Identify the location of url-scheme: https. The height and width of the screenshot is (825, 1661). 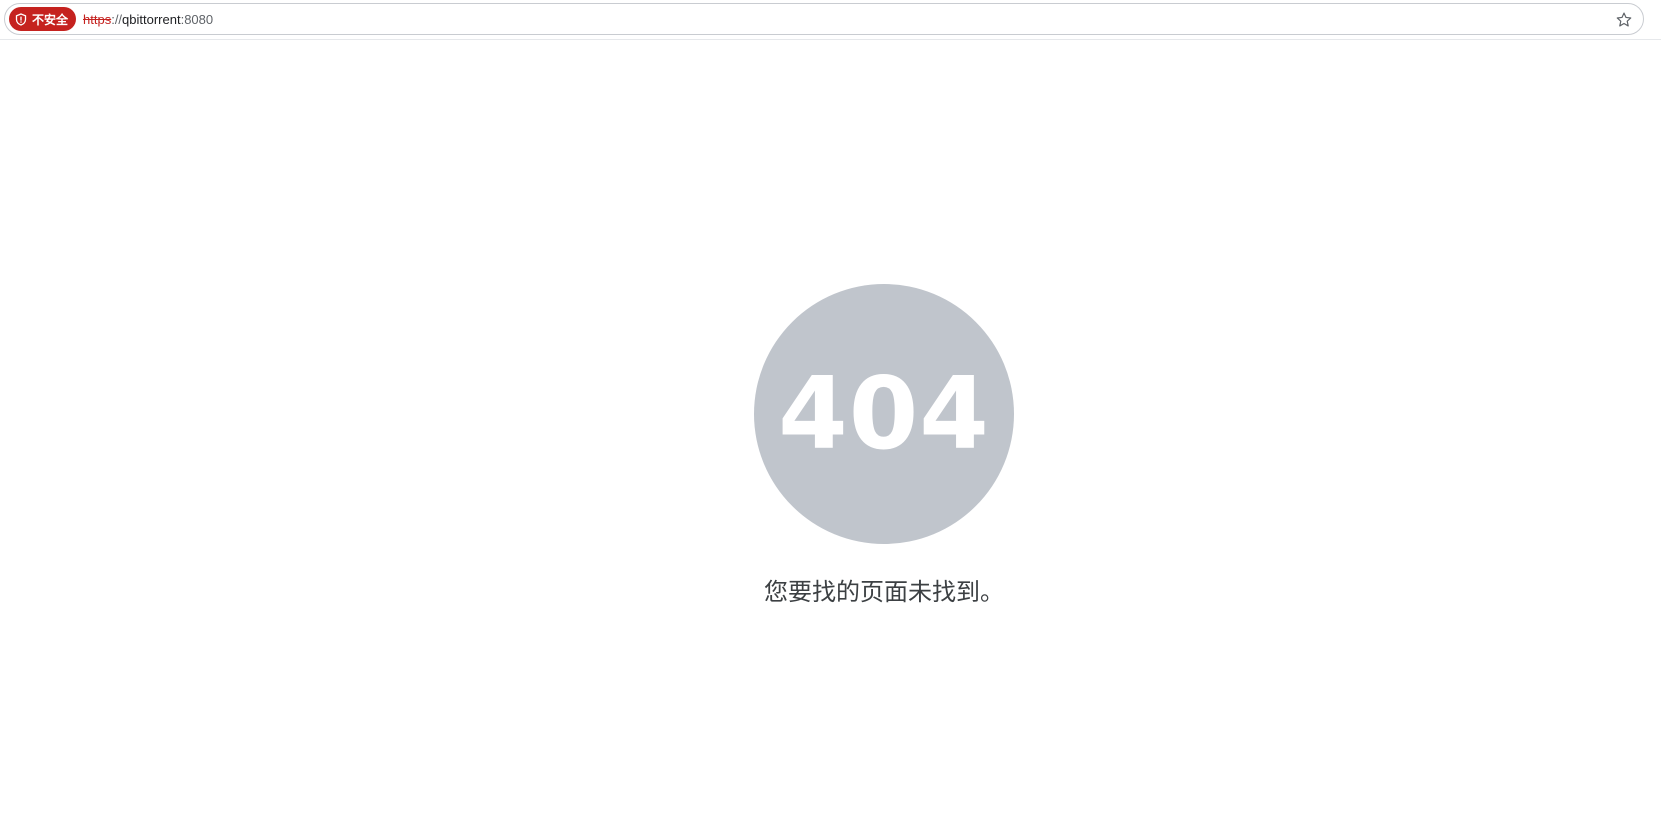
(97, 19).